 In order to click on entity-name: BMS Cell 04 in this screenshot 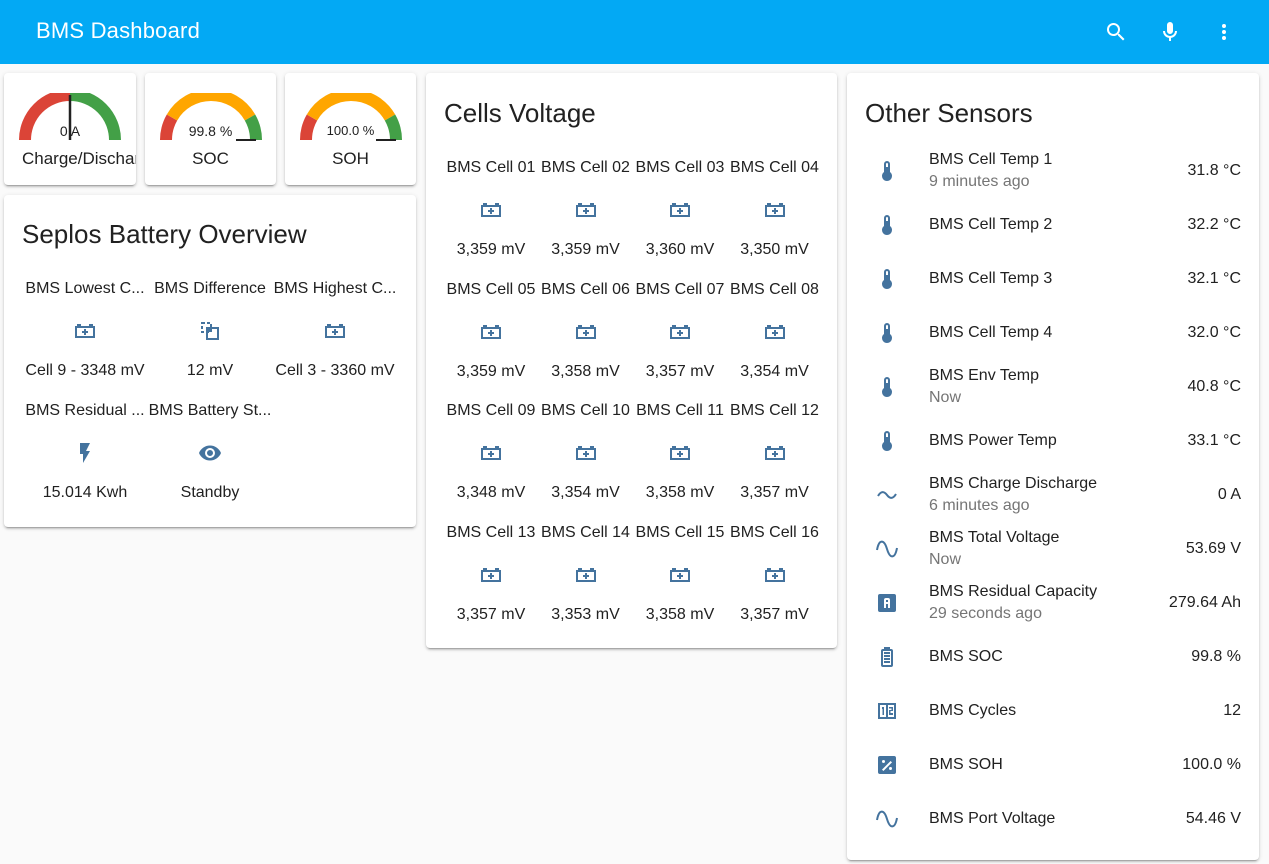, I will do `click(774, 167)`.